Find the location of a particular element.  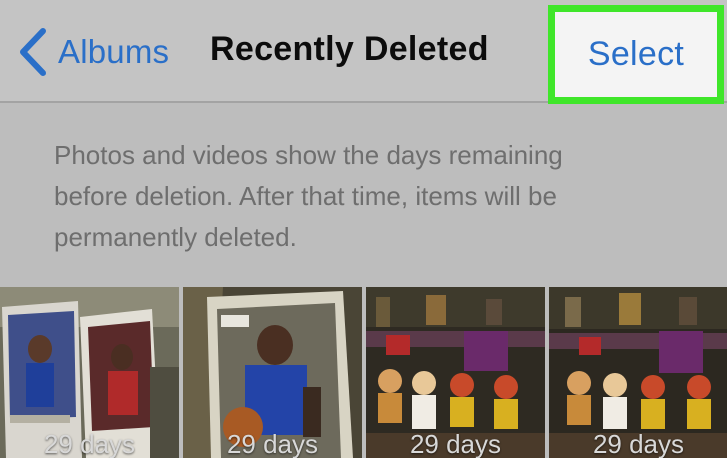

select-button: Select is located at coordinates (636, 54).